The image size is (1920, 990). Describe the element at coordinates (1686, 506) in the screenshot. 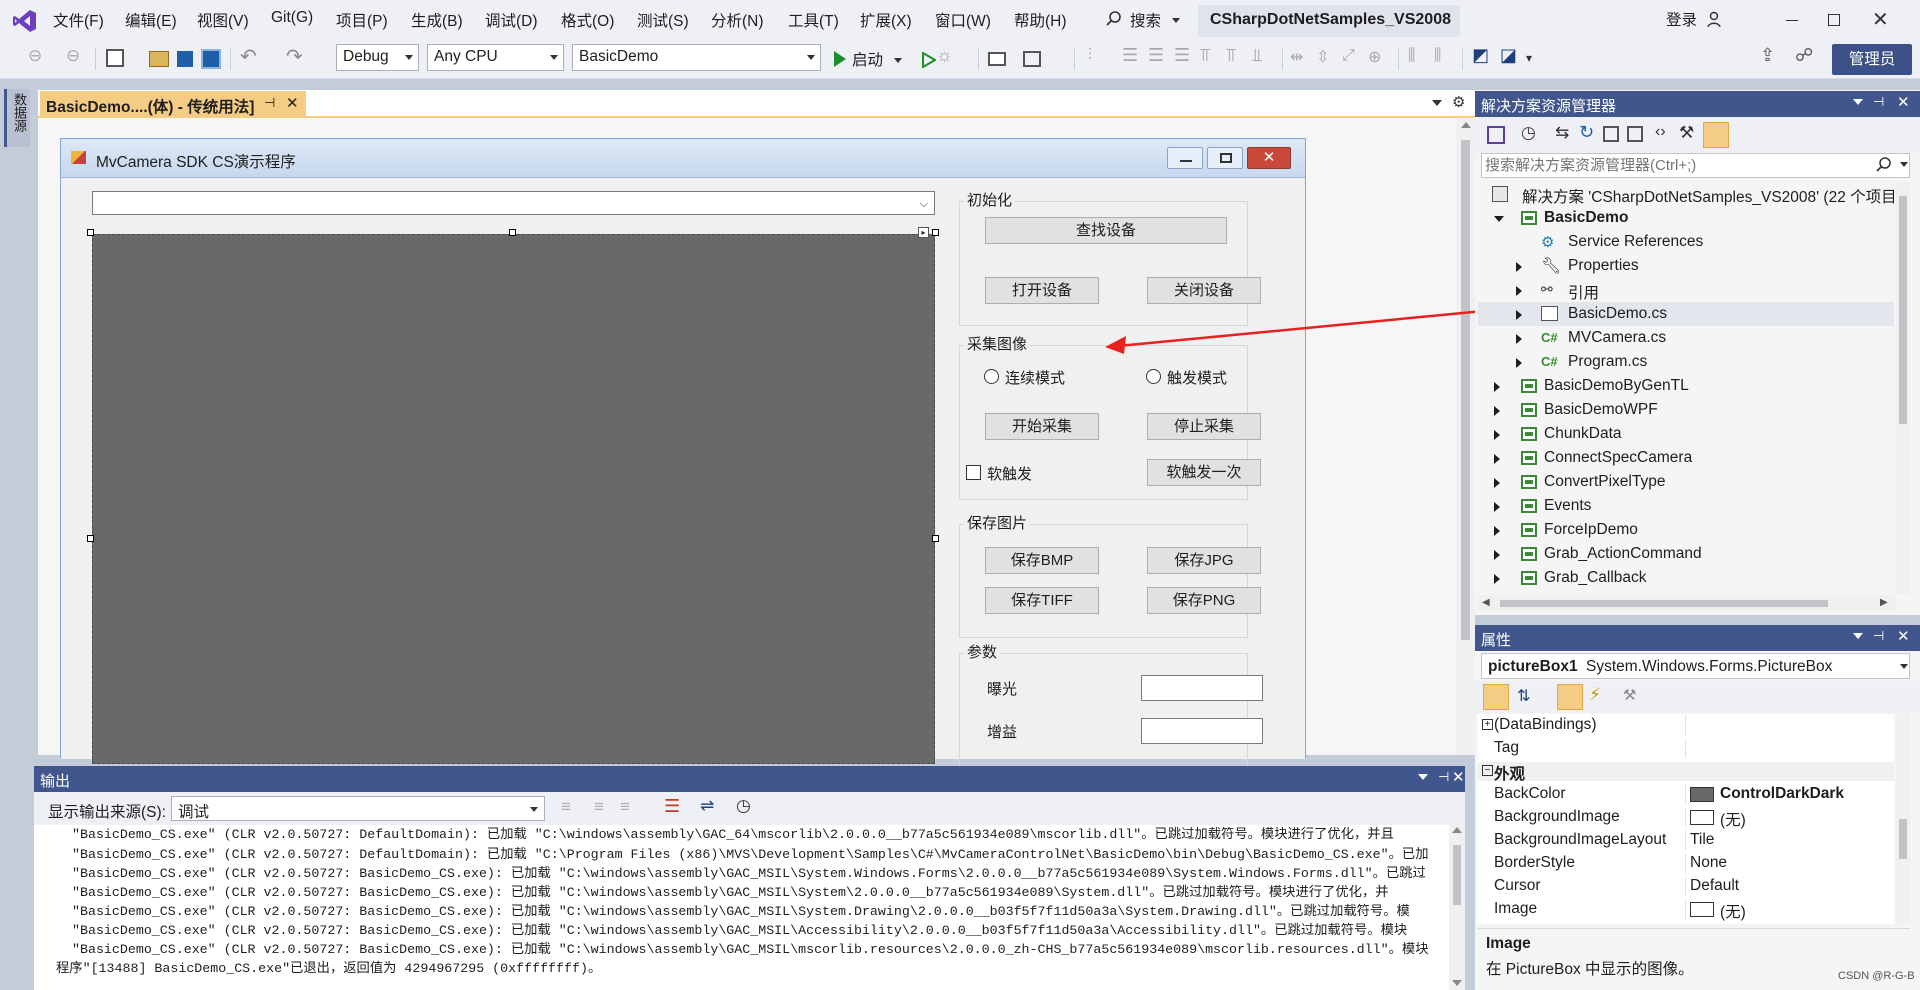

I see `tree-item-events: Events` at that location.